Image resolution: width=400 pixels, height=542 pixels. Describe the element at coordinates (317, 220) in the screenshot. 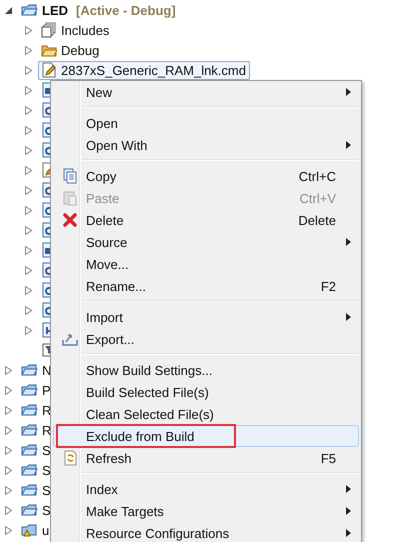

I see `shortcut-text: Delete` at that location.